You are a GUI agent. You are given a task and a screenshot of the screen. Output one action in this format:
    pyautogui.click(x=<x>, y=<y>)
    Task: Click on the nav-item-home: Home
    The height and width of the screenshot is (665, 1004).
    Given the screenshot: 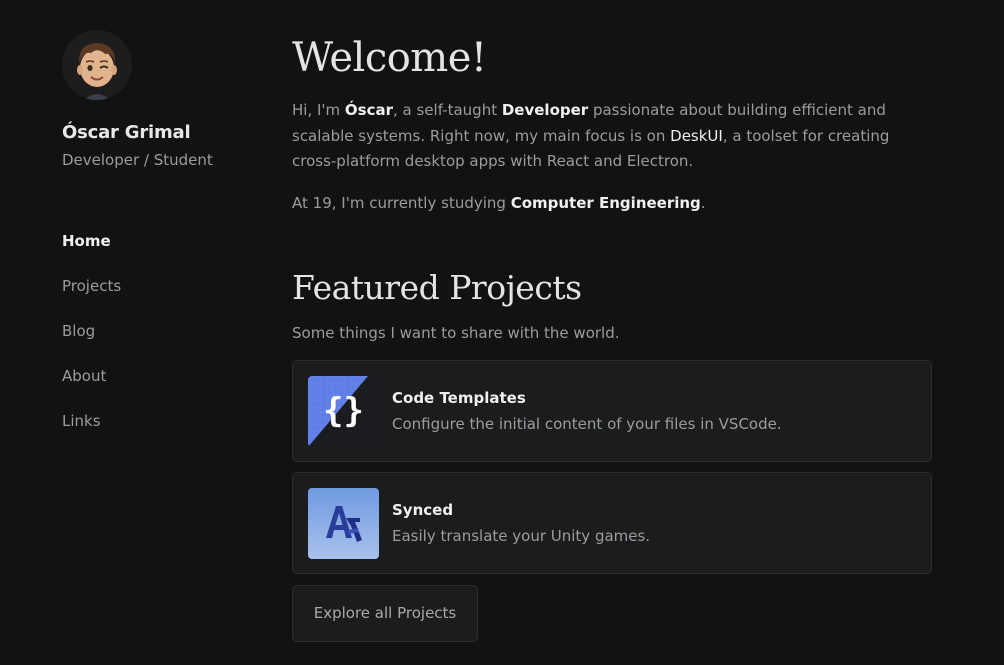 What is the action you would take?
    pyautogui.click(x=162, y=253)
    